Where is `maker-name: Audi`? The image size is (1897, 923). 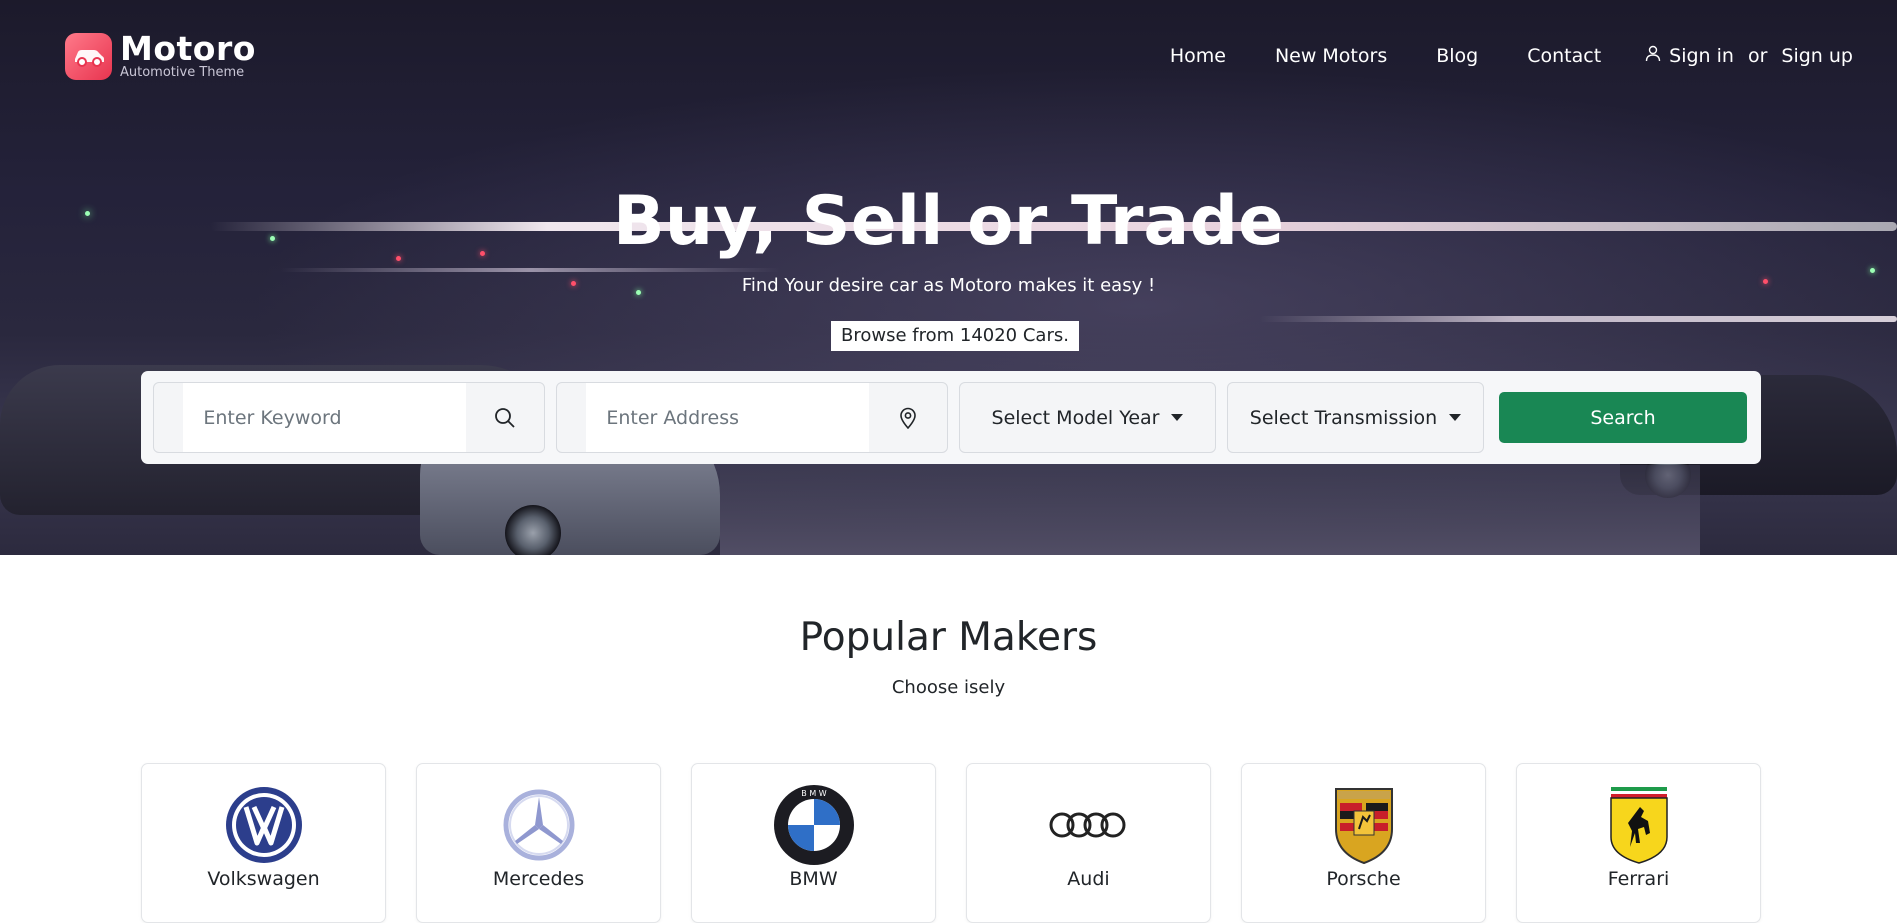
maker-name: Audi is located at coordinates (1088, 879).